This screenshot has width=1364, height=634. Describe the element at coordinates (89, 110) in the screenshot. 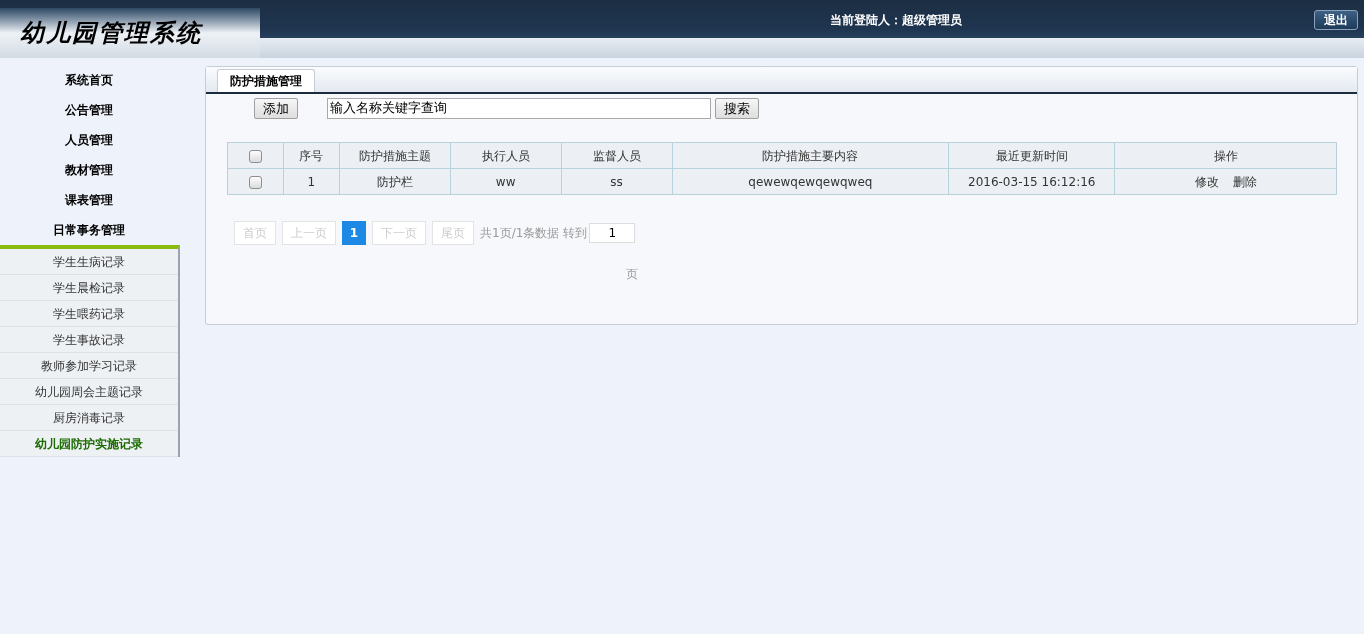

I see `sidebar-item: 公告管理` at that location.